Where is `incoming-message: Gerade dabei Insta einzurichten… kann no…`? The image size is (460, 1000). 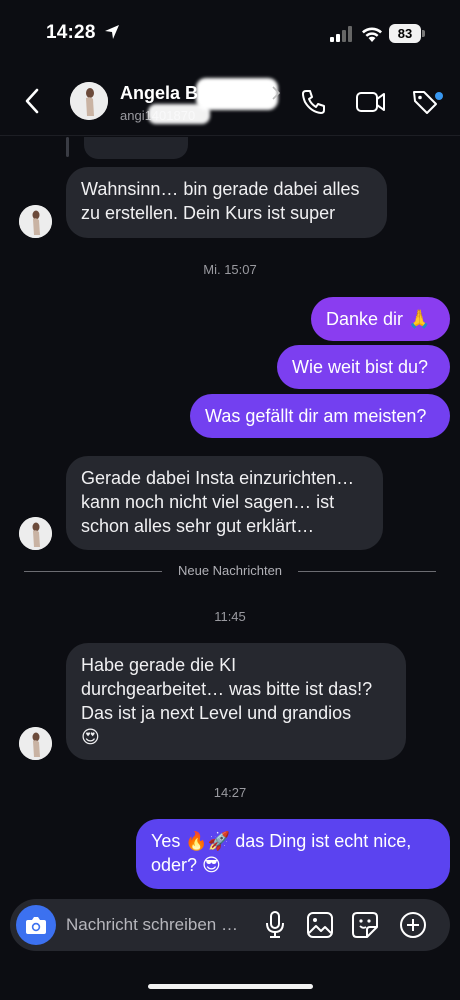 incoming-message: Gerade dabei Insta einzurichten… kann no… is located at coordinates (224, 503).